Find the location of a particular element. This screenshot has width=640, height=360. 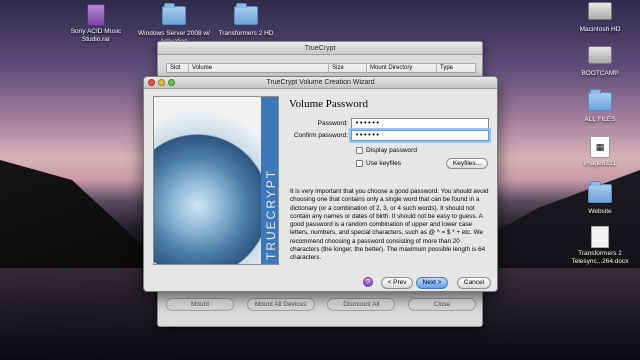

display-password-option: Display password is located at coordinates (386, 150).